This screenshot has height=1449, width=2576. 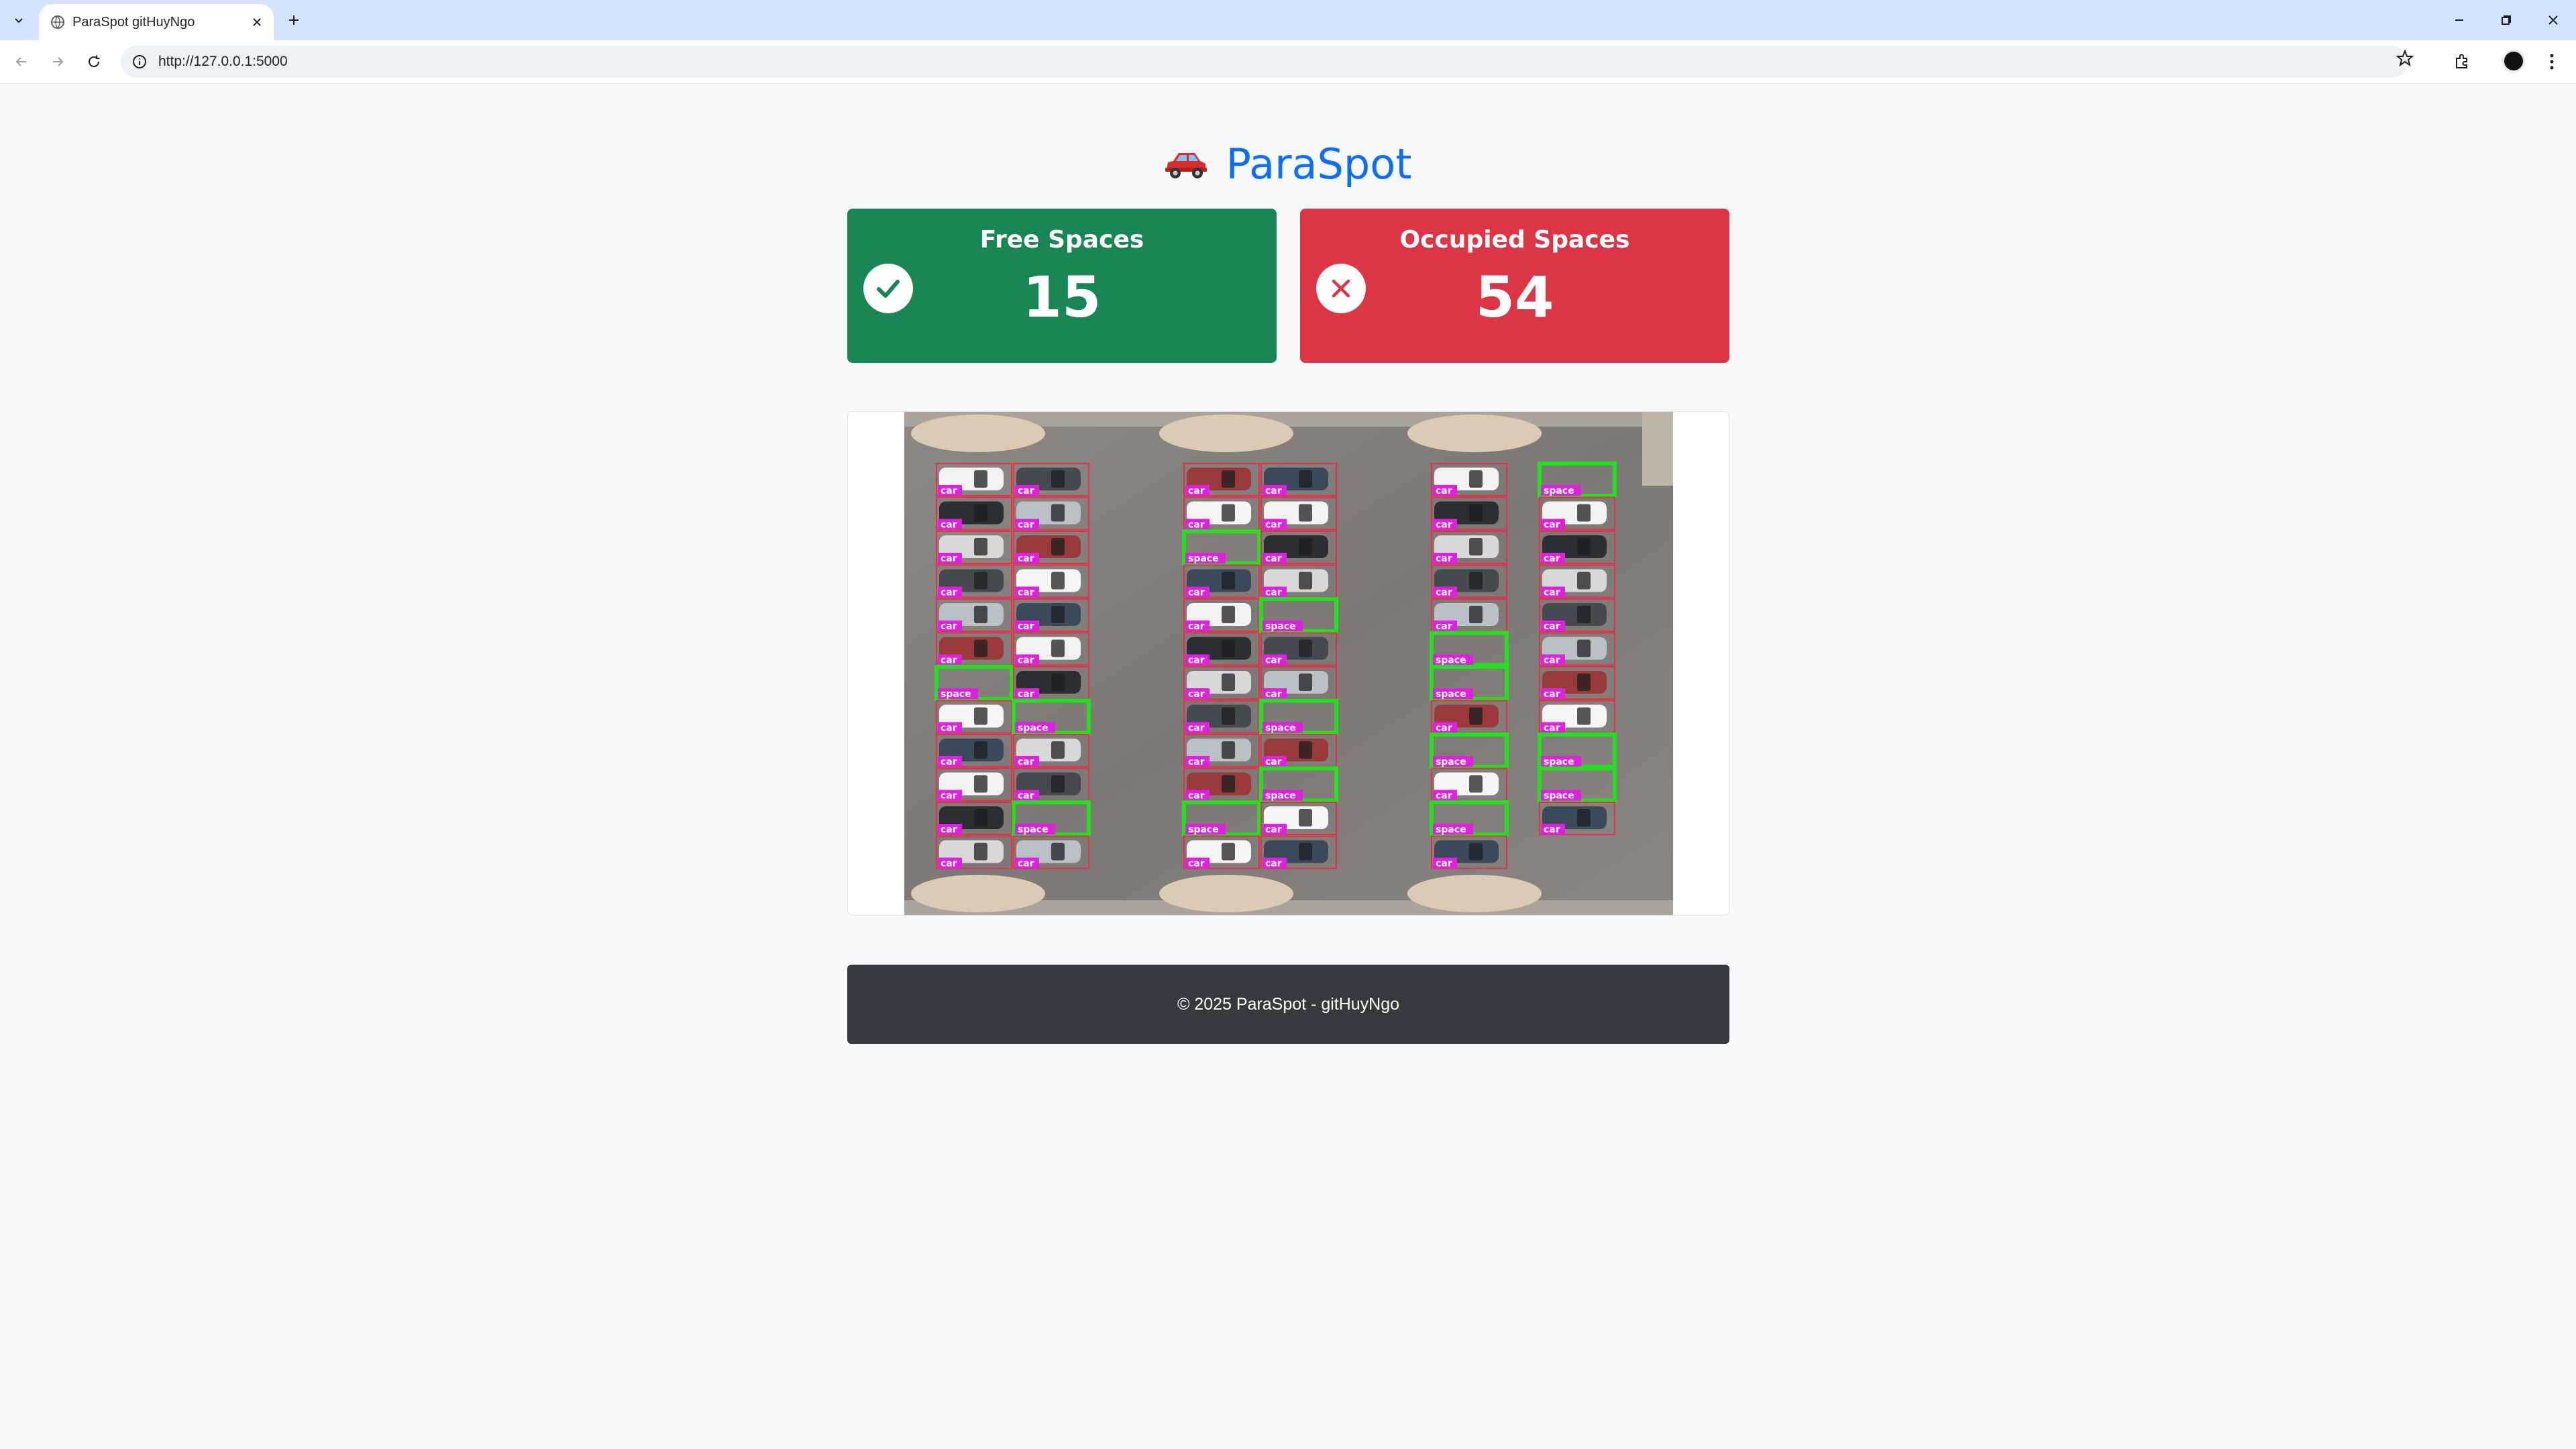 I want to click on free-spaces-label: Free Spaces, so click(x=1061, y=240).